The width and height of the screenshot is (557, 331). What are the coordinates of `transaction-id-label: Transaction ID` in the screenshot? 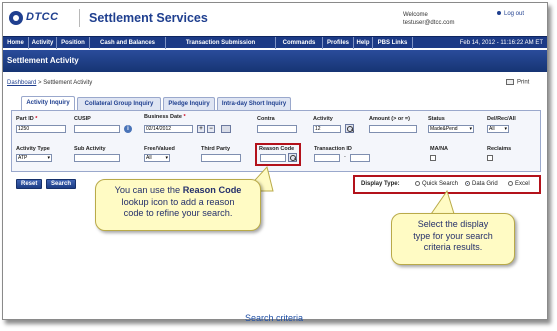 It's located at (333, 149).